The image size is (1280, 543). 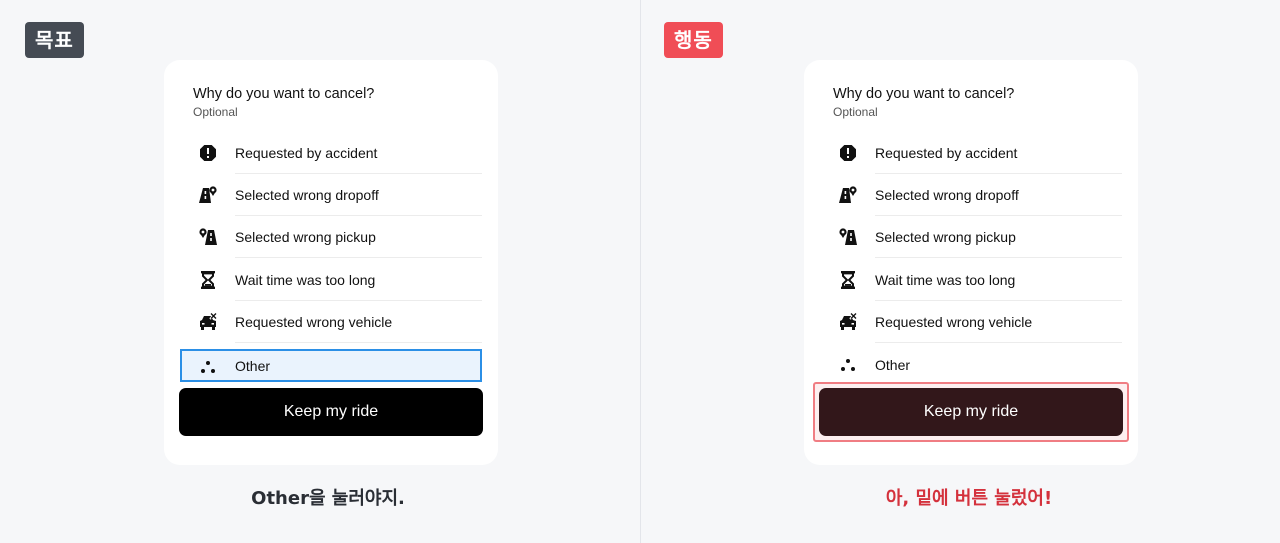 What do you see at coordinates (693, 40) in the screenshot?
I see `action-tag: 행동` at bounding box center [693, 40].